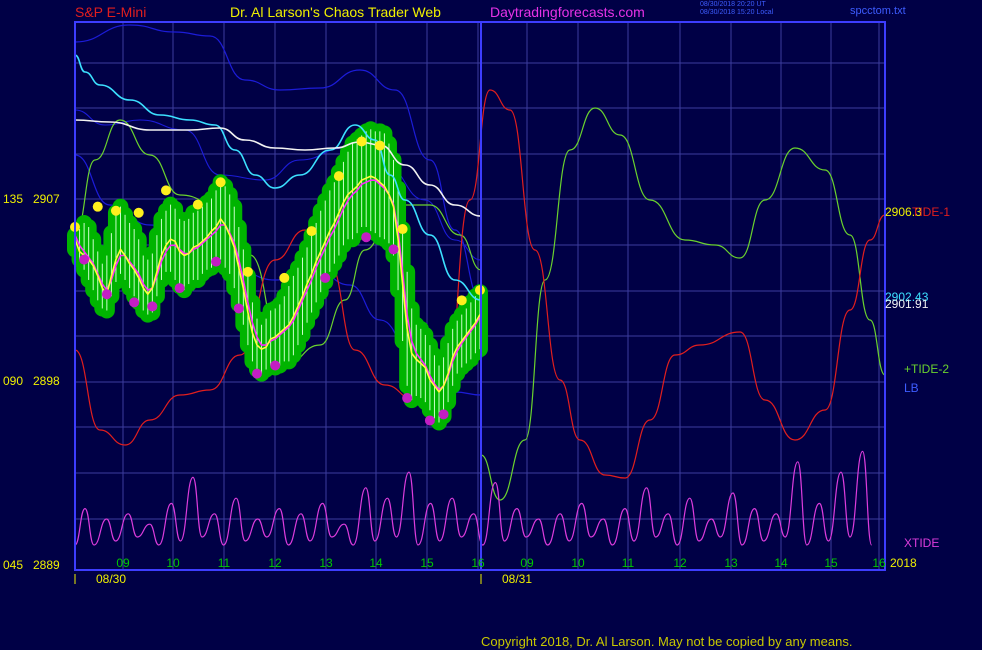 The height and width of the screenshot is (650, 982). I want to click on legend-xtide: XTIDE, so click(921, 543).